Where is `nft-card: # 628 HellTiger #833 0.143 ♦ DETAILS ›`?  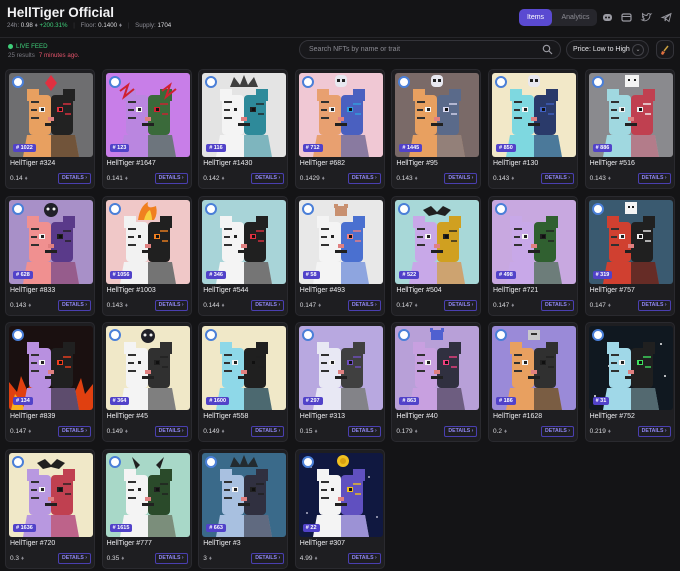 nft-card: # 628 HellTiger #833 0.143 ♦ DETAILS › is located at coordinates (50, 255).